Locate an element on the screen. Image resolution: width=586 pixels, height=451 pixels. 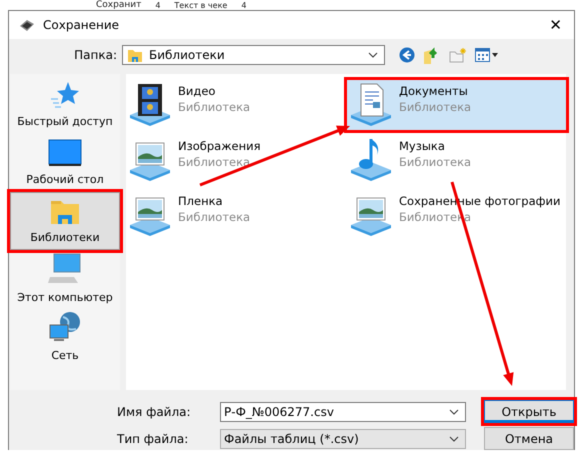
window-title: Сохранение is located at coordinates (81, 25).